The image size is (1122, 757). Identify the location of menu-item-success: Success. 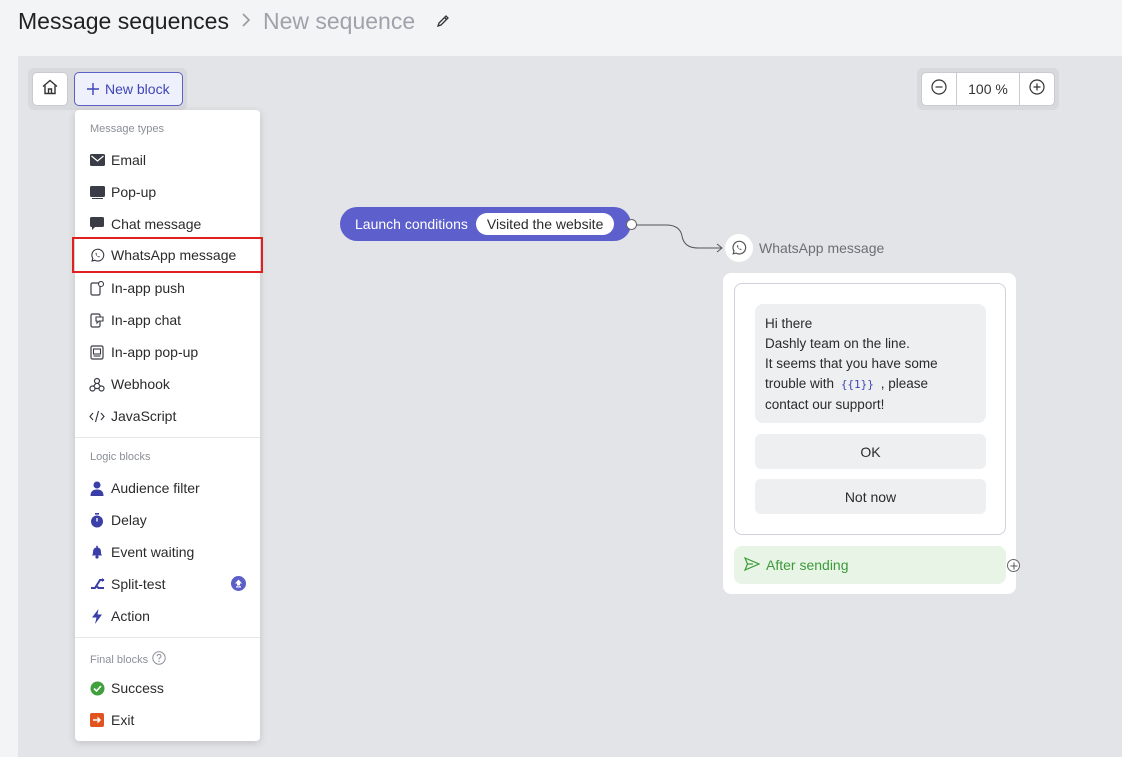
(167, 688).